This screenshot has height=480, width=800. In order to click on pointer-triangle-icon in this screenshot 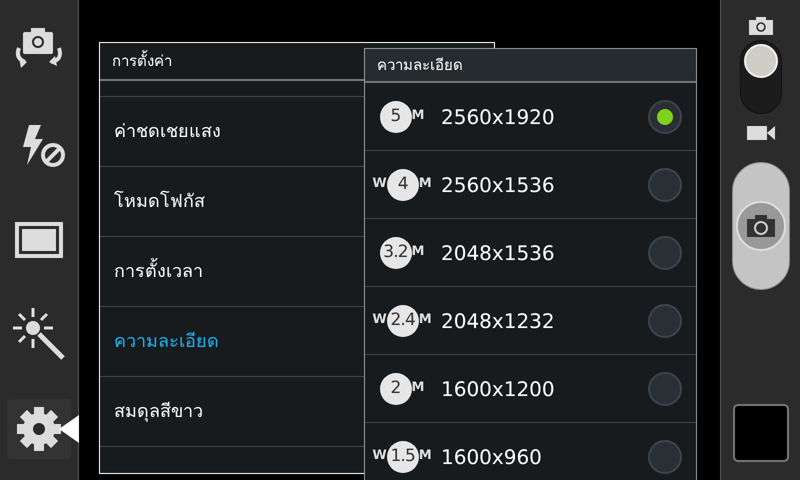, I will do `click(69, 428)`.